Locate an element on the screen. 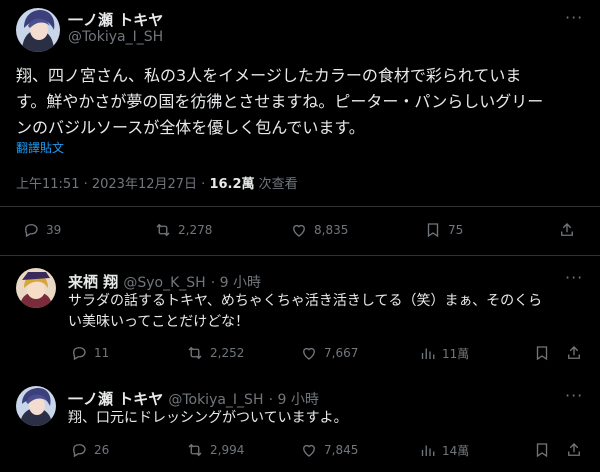 Image resolution: width=600 pixels, height=472 pixels. like-count: 8,835 is located at coordinates (331, 230).